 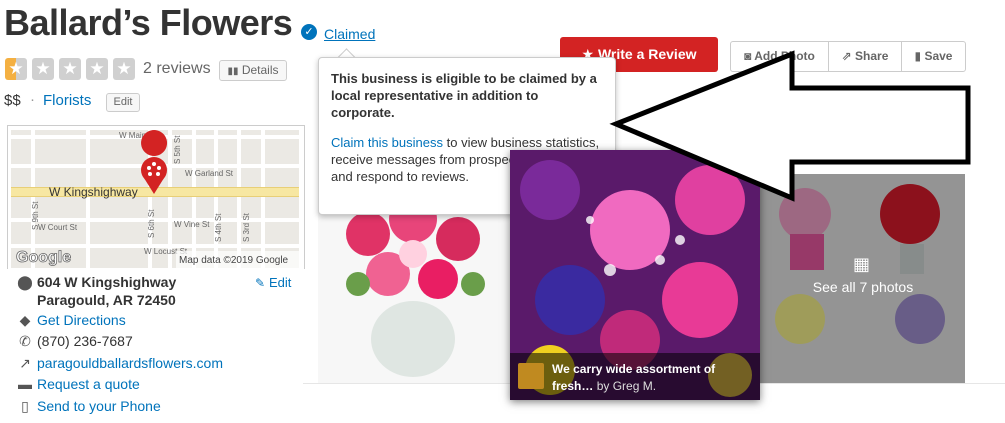 What do you see at coordinates (43, 257) in the screenshot?
I see `google-logo: Google` at bounding box center [43, 257].